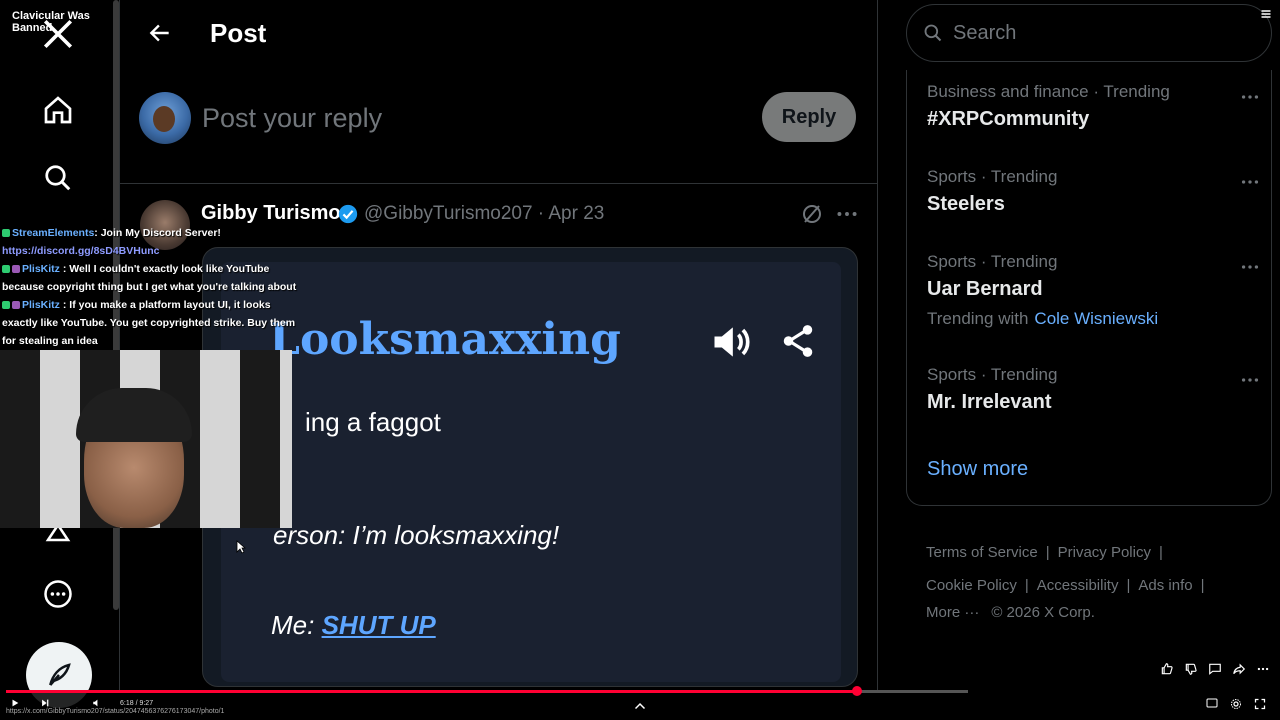 The width and height of the screenshot is (1280, 720). What do you see at coordinates (97, 703) in the screenshot?
I see `volume-icon` at bounding box center [97, 703].